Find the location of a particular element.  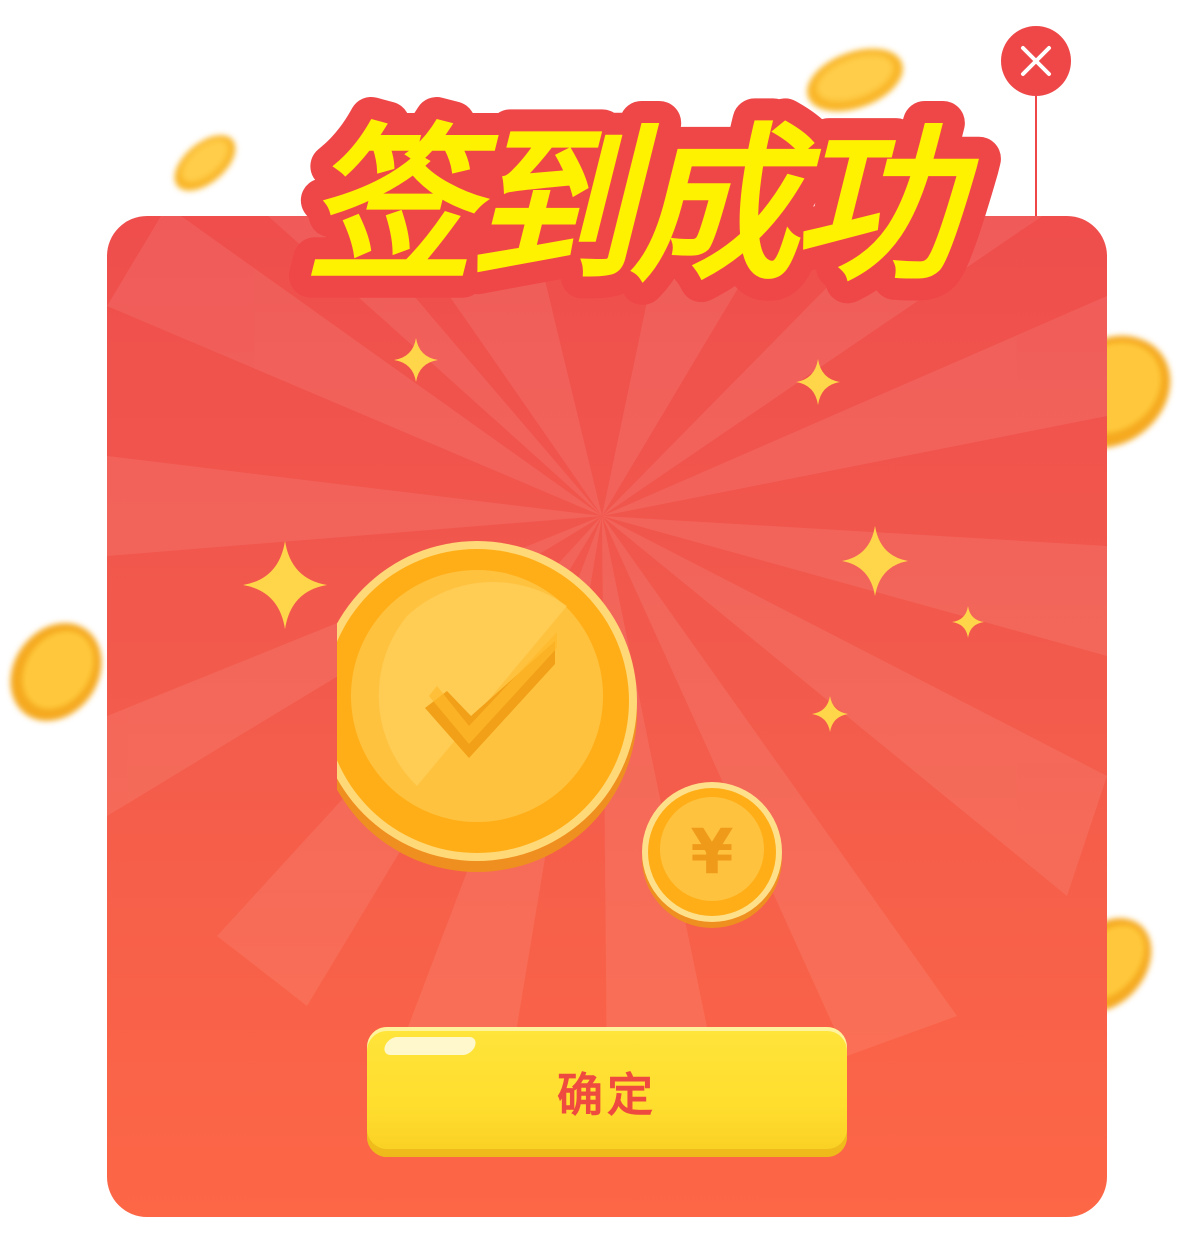

yen-coin-icon: ¥ is located at coordinates (712, 855).